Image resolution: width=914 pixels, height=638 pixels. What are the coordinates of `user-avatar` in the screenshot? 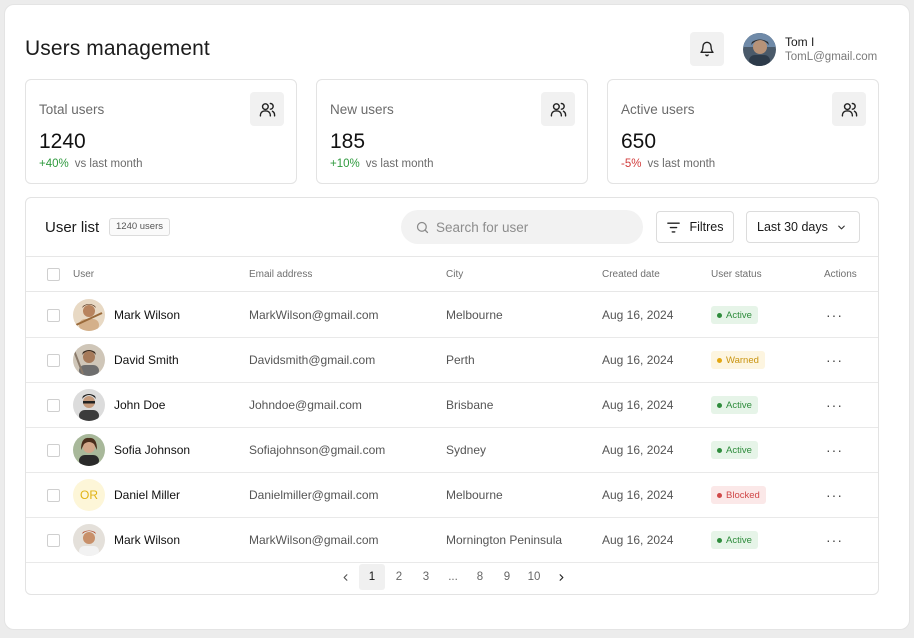 It's located at (759, 49).